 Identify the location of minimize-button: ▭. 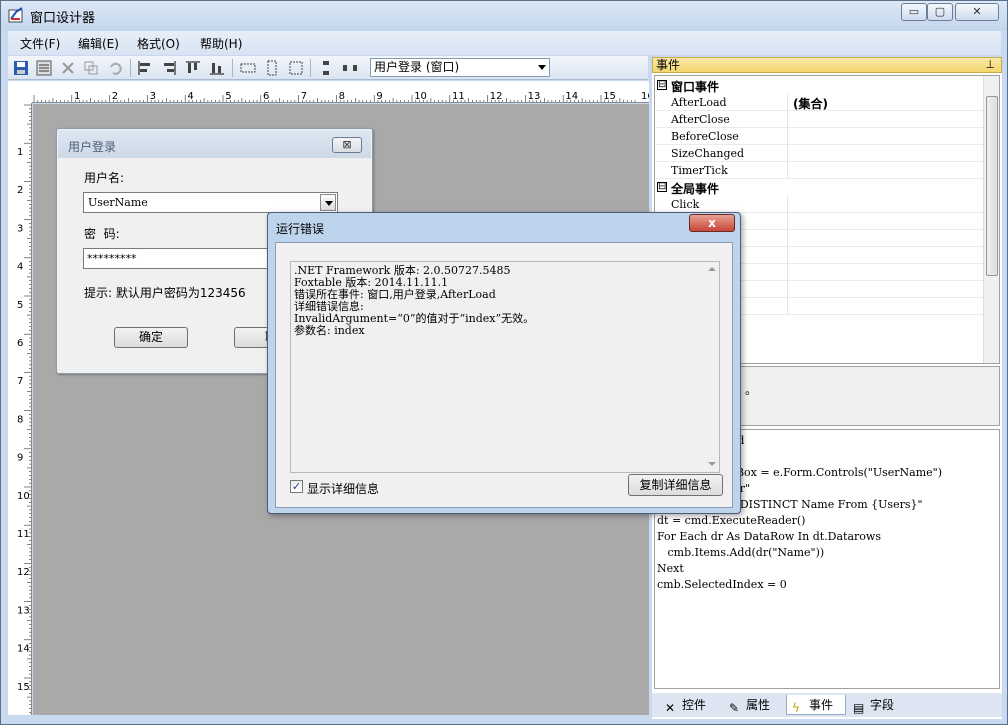
(914, 12).